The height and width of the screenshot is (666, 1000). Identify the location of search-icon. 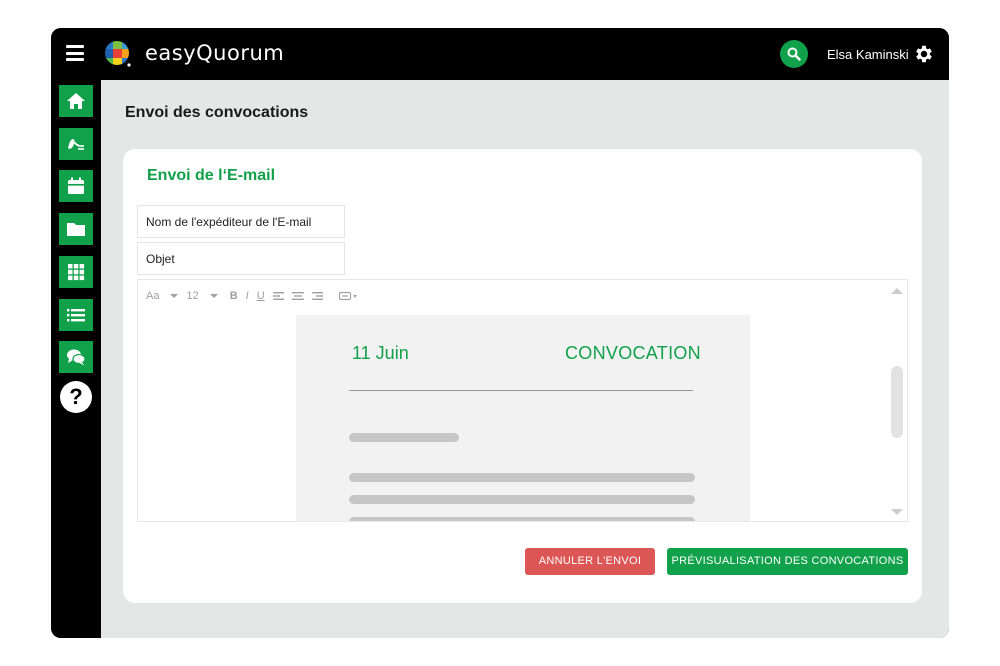
(794, 54).